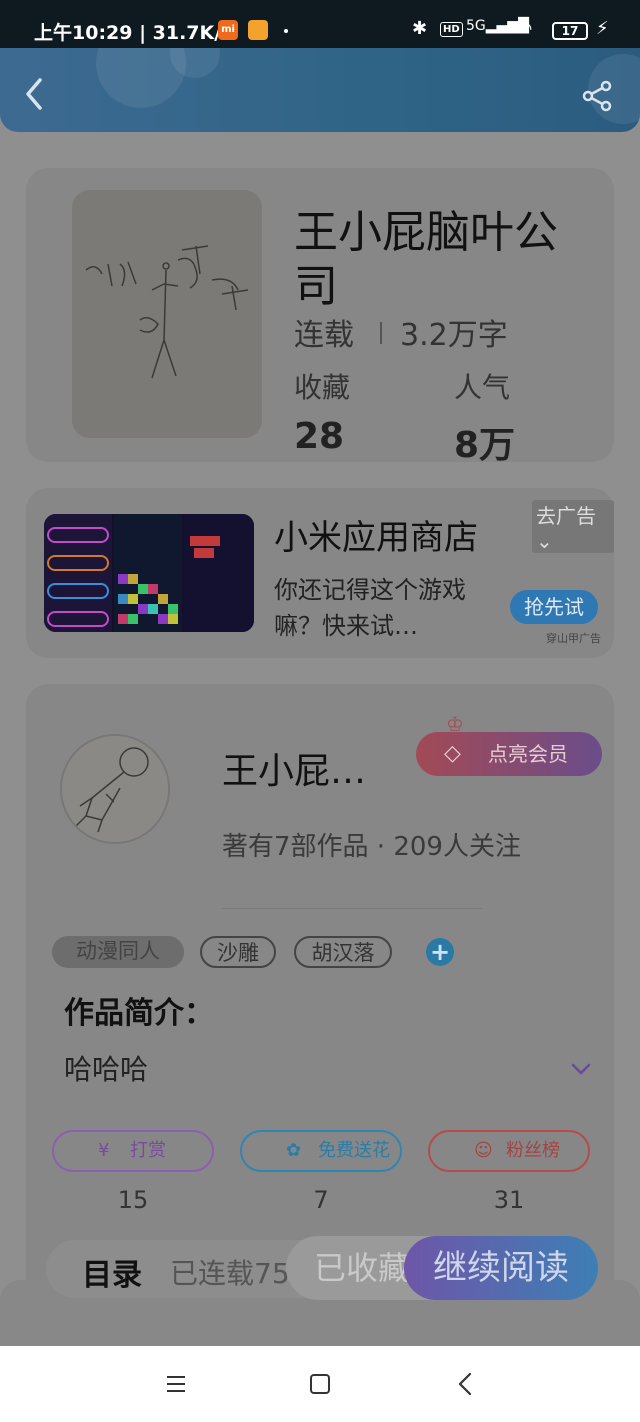 This screenshot has width=640, height=1422. Describe the element at coordinates (321, 1200) in the screenshot. I see `flower-count: 7` at that location.